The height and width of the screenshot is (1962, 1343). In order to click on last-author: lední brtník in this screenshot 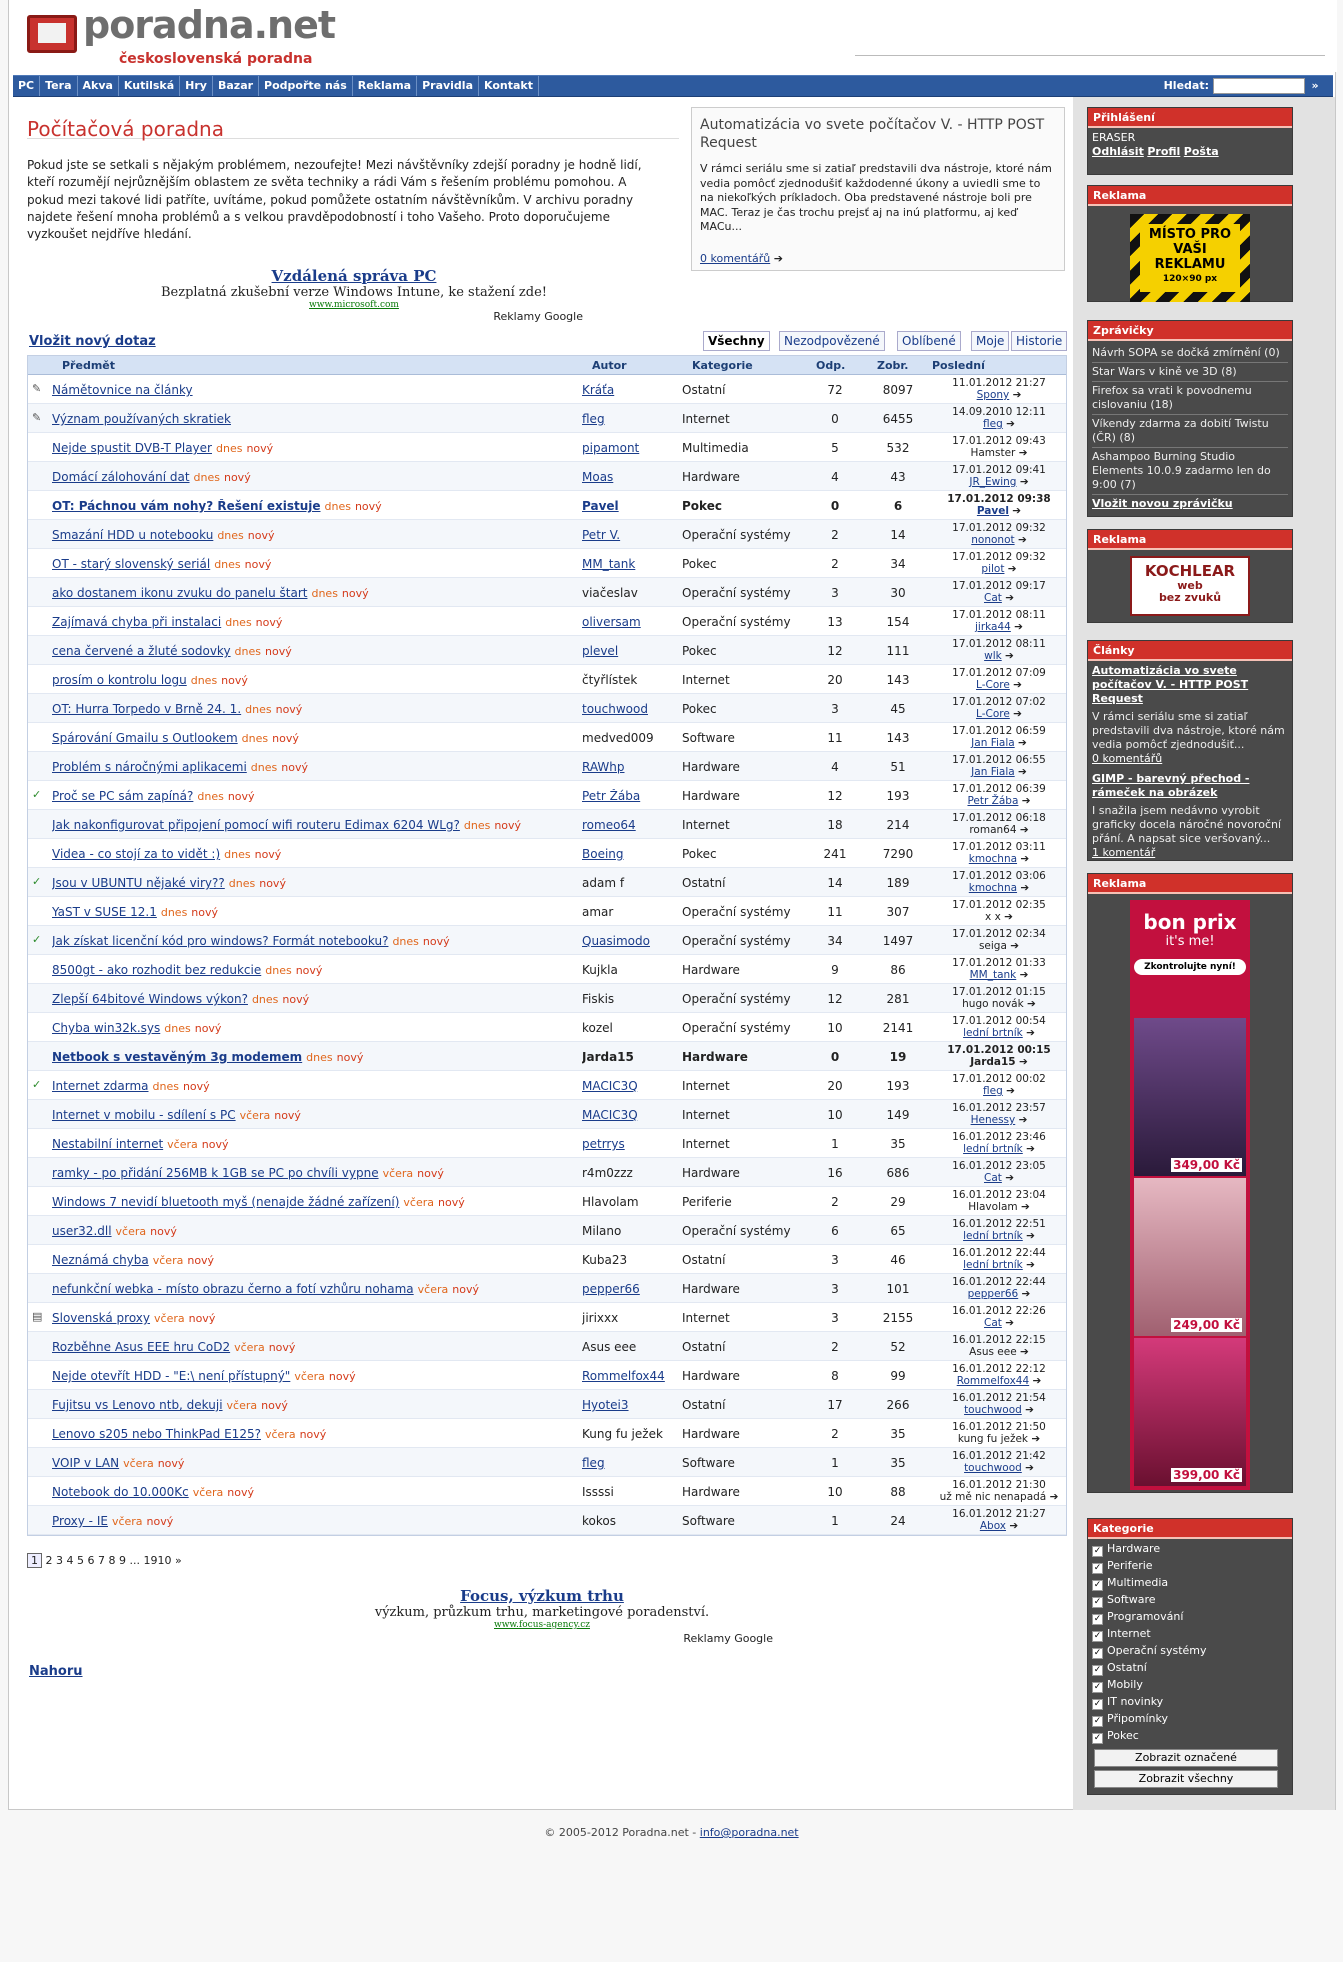, I will do `click(993, 1236)`.